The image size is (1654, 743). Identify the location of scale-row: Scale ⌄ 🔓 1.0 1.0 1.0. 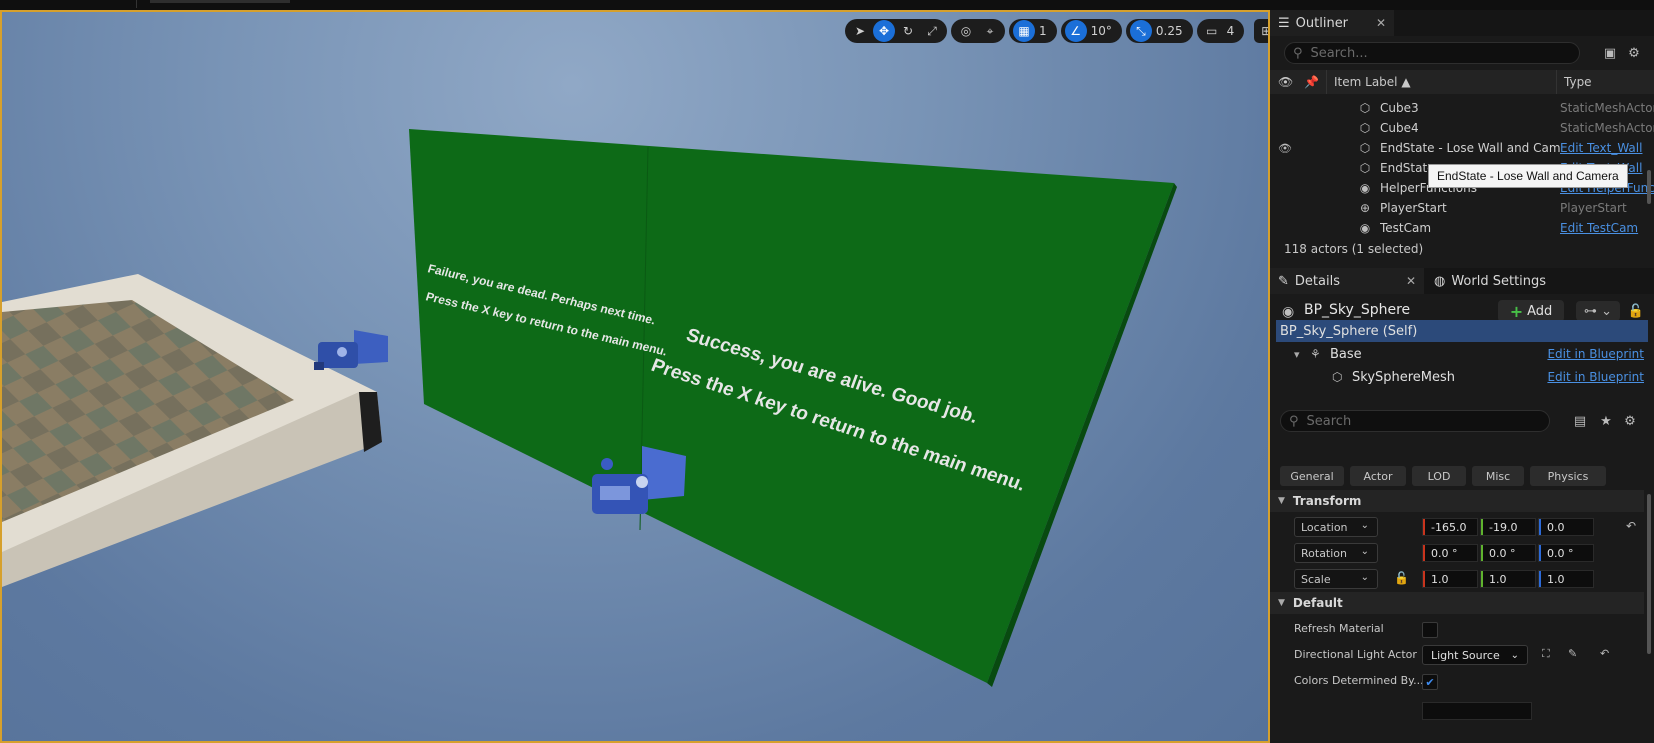
(1457, 579).